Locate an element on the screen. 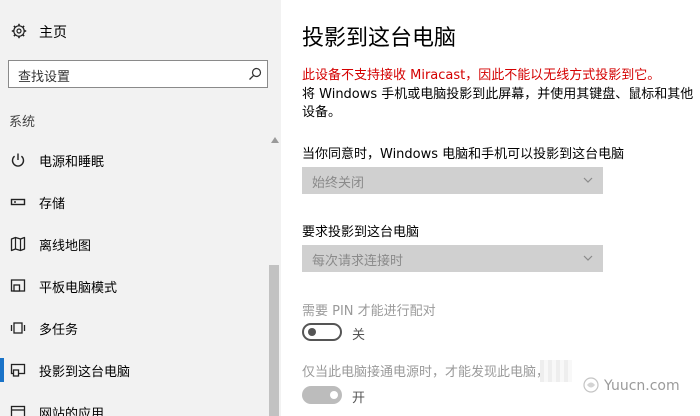 Image resolution: width=700 pixels, height=416 pixels. project-icon is located at coordinates (18, 370).